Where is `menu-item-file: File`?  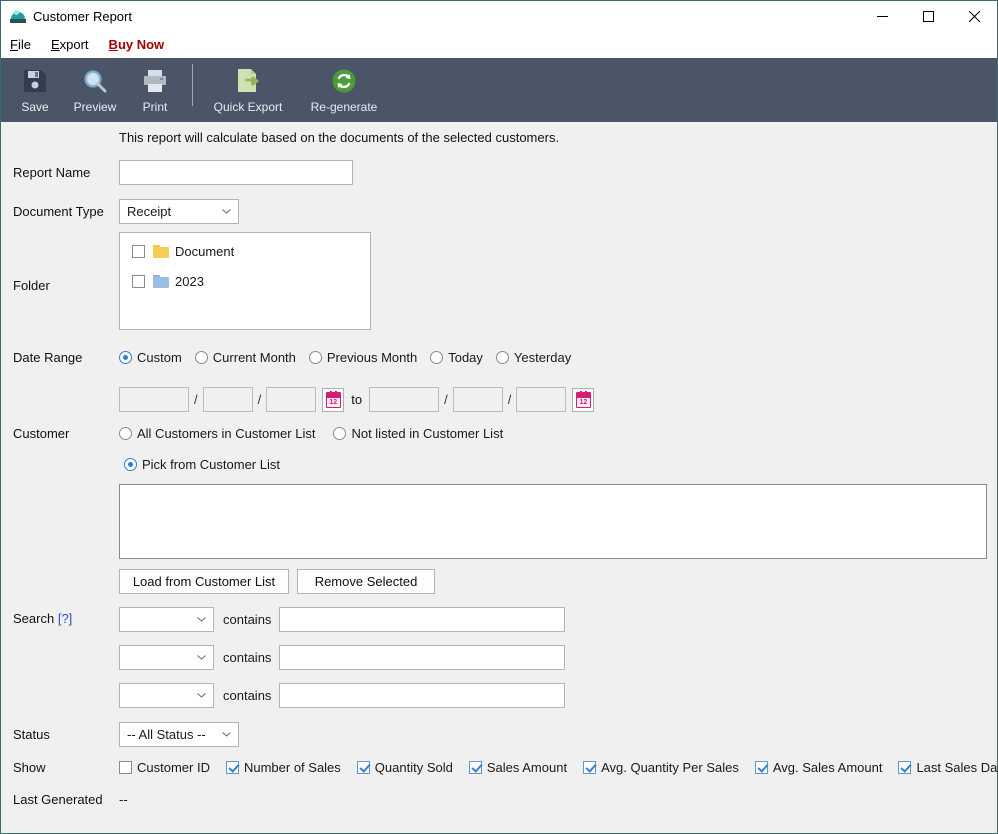
menu-item-file: File is located at coordinates (25, 44).